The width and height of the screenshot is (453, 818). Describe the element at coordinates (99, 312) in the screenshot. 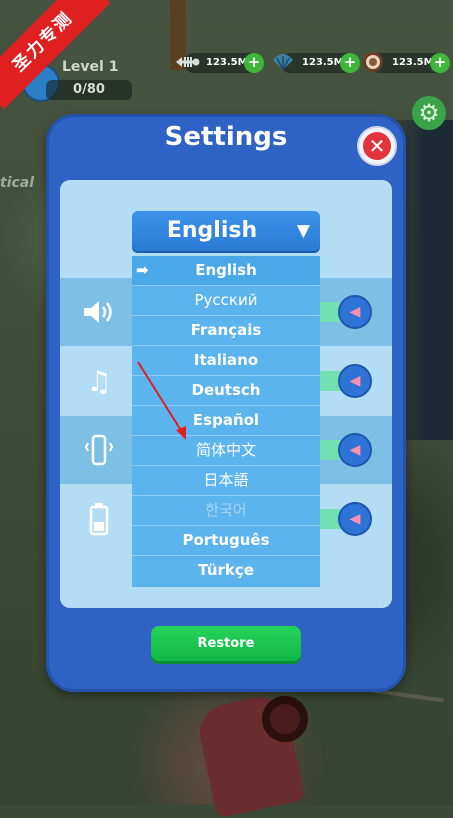

I see `speaker-icon` at that location.